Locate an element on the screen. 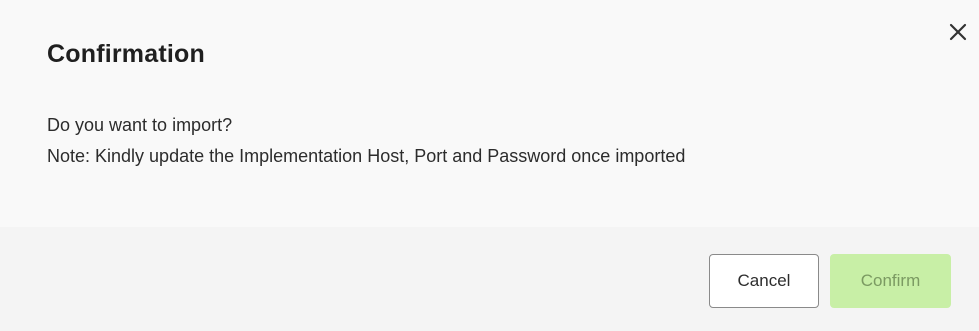  import-question: Do you want to import? is located at coordinates (140, 125).